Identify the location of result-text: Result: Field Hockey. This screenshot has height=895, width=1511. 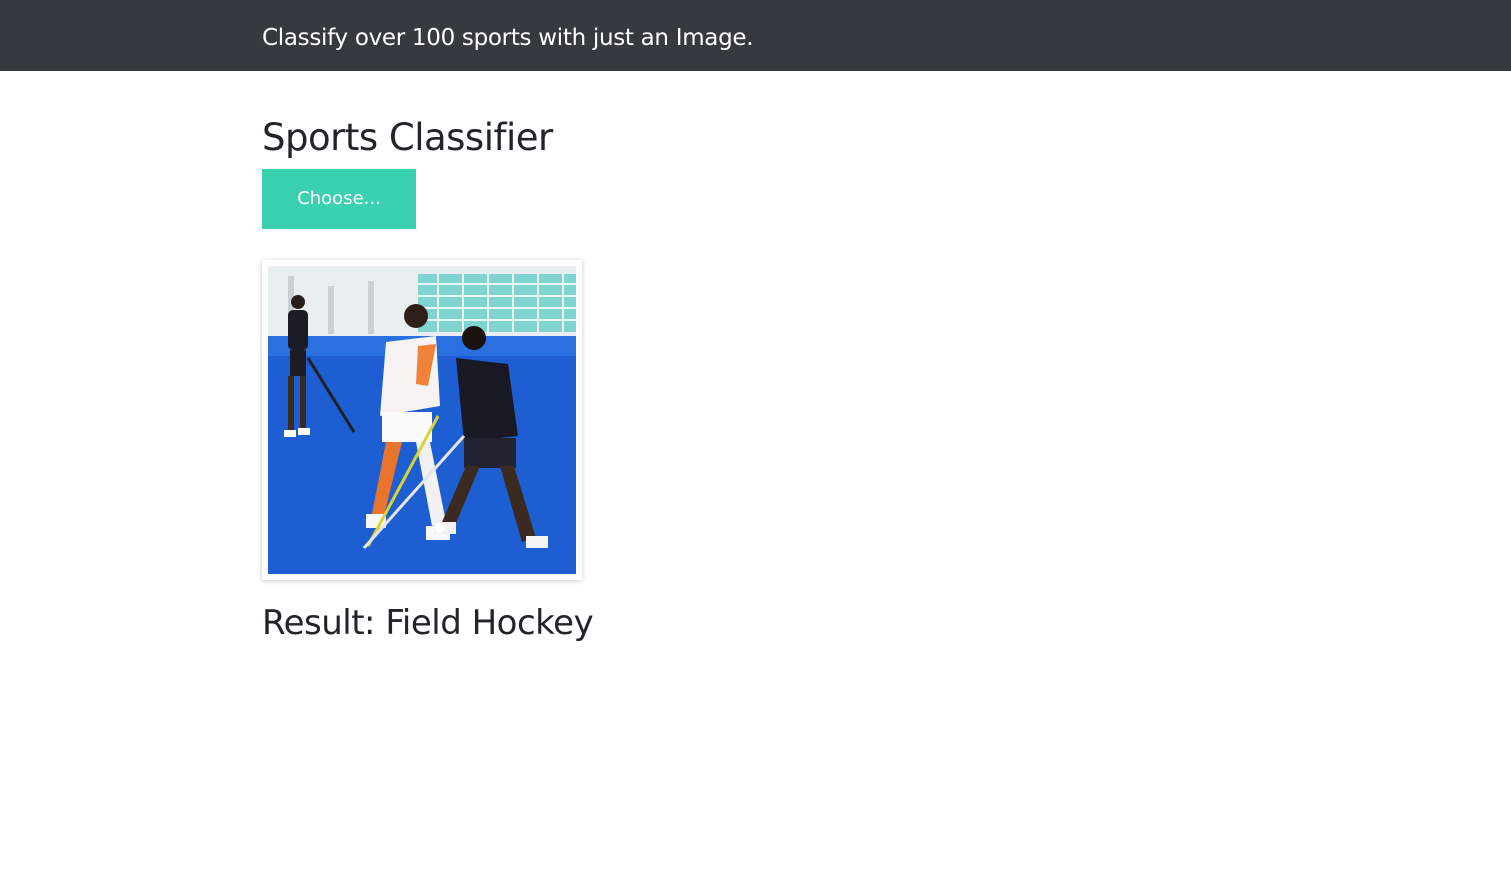
(428, 623).